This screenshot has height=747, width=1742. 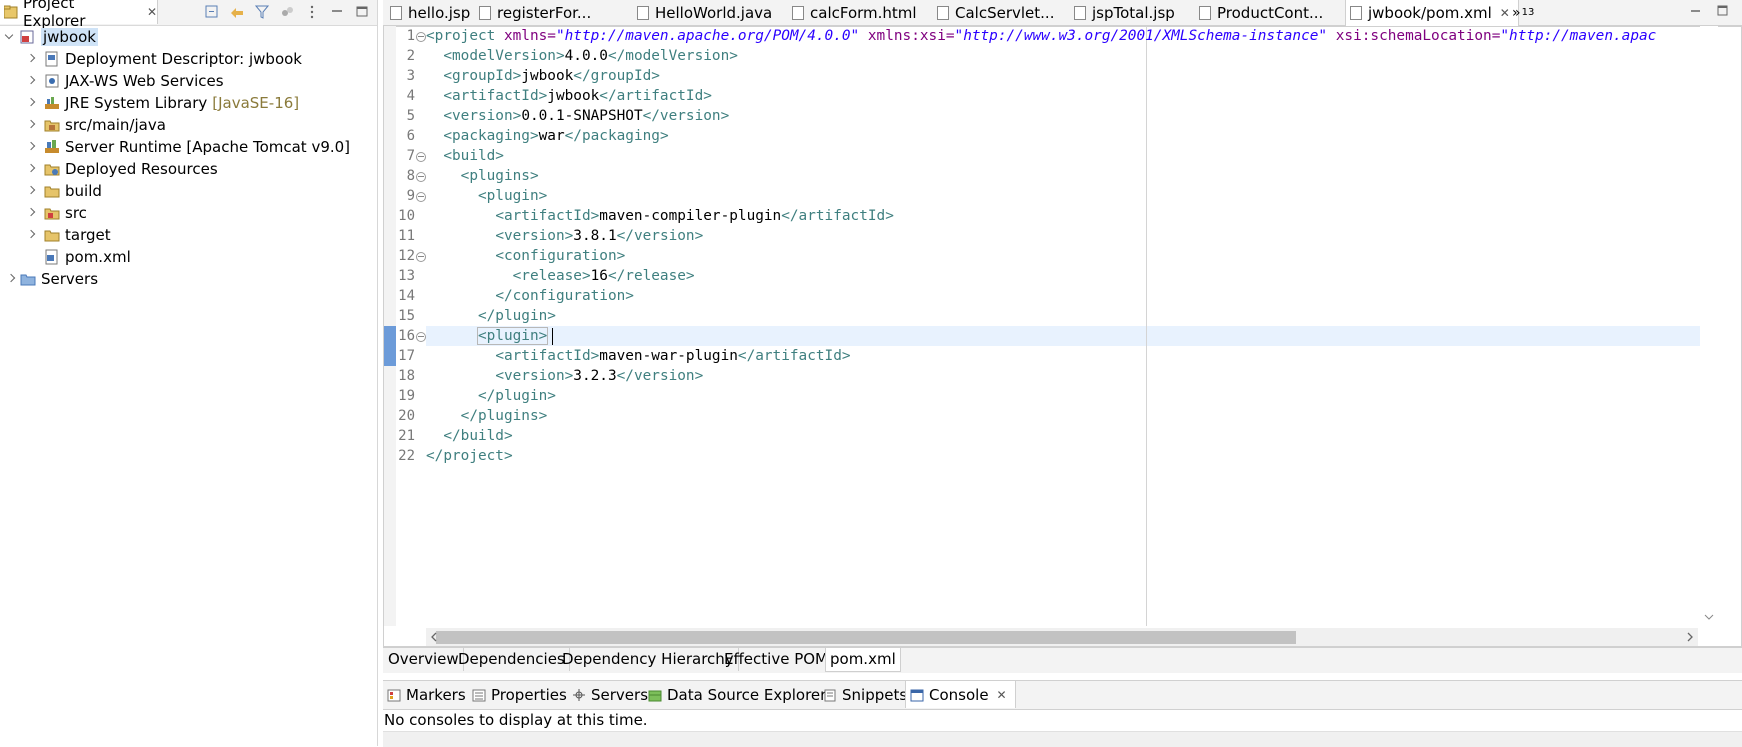 What do you see at coordinates (569, 96) in the screenshot?
I see `code-line-4: <artifactId>jwbook</artifactId>` at bounding box center [569, 96].